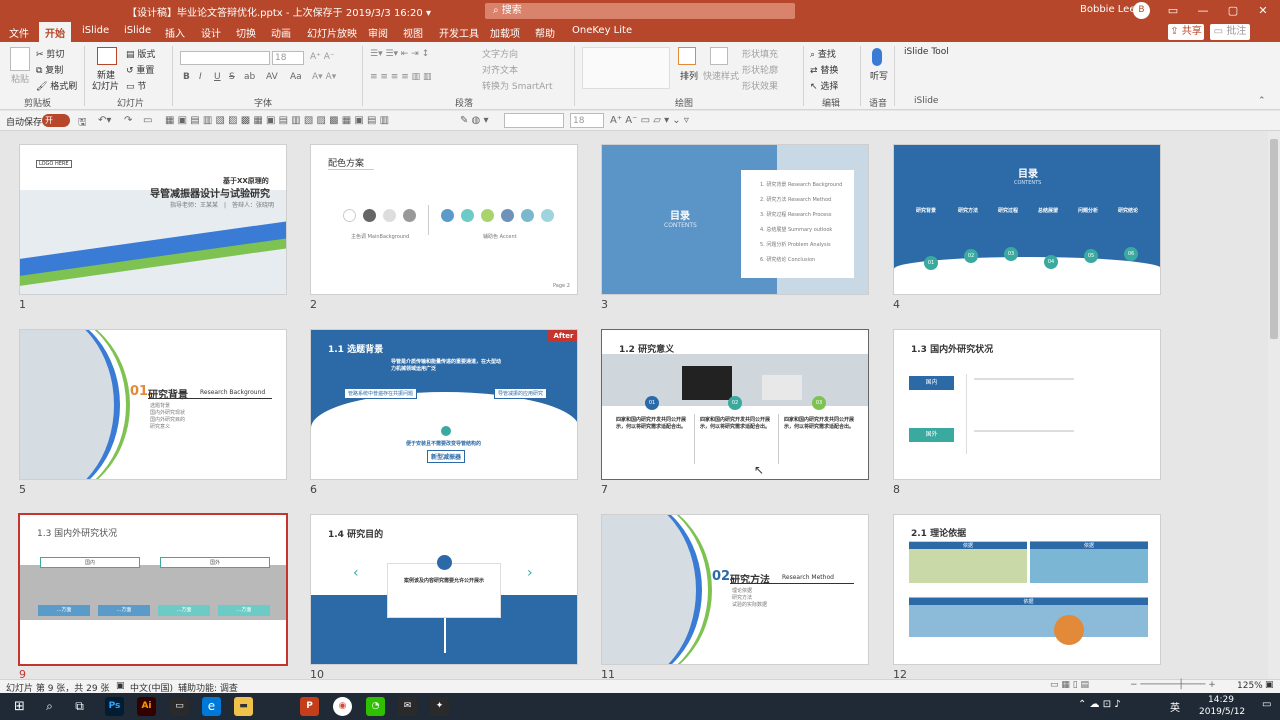 This screenshot has width=1280, height=720. I want to click on bold-button: B, so click(186, 77).